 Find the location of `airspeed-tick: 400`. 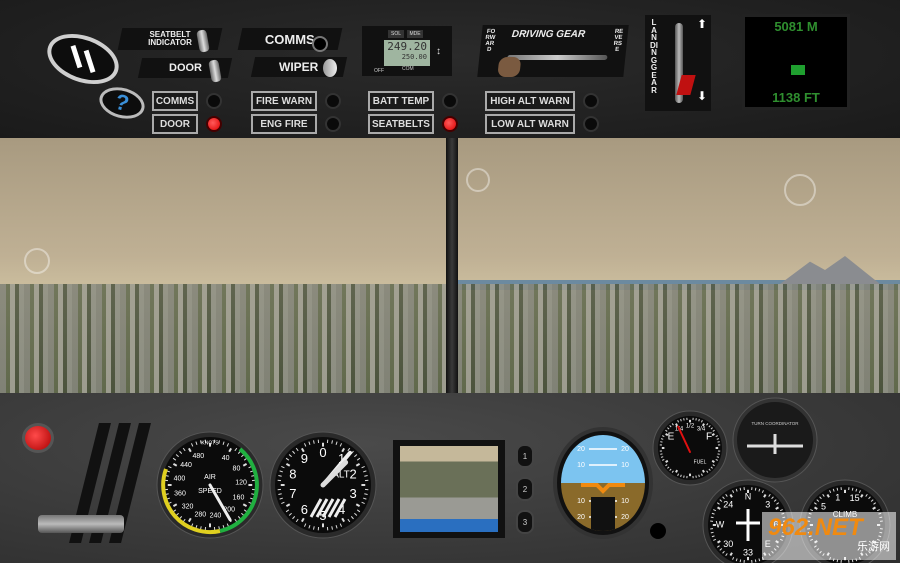

airspeed-tick: 400 is located at coordinates (180, 478).